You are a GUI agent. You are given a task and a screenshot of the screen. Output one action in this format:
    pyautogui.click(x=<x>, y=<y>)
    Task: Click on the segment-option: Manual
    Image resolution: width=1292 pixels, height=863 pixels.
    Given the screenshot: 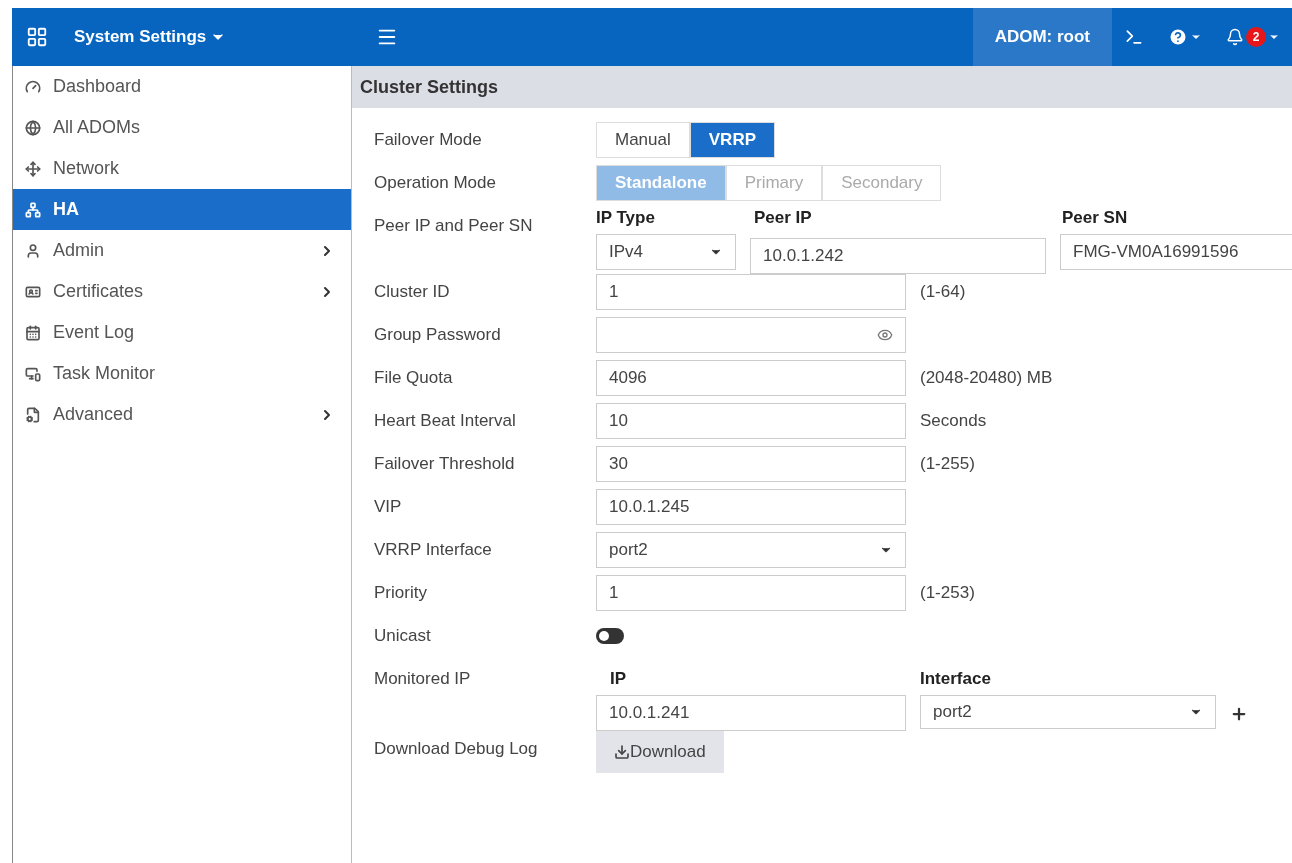 What is the action you would take?
    pyautogui.click(x=643, y=140)
    